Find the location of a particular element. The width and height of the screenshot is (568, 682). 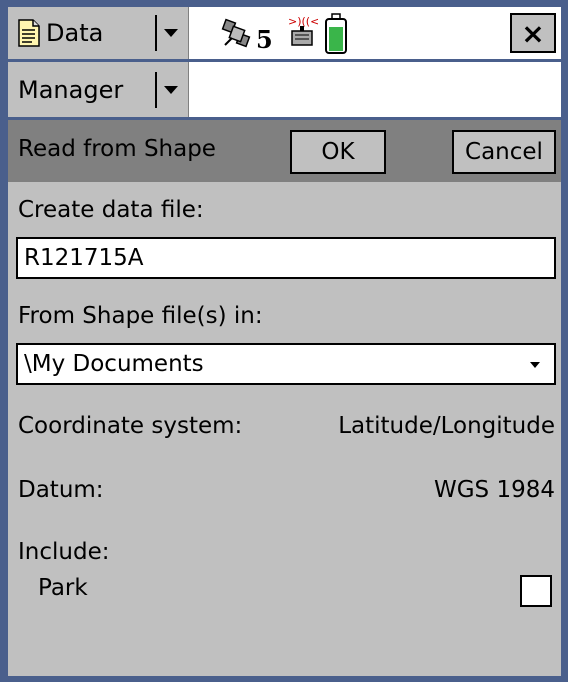

manager-menu-button: Manager is located at coordinates (98, 89).